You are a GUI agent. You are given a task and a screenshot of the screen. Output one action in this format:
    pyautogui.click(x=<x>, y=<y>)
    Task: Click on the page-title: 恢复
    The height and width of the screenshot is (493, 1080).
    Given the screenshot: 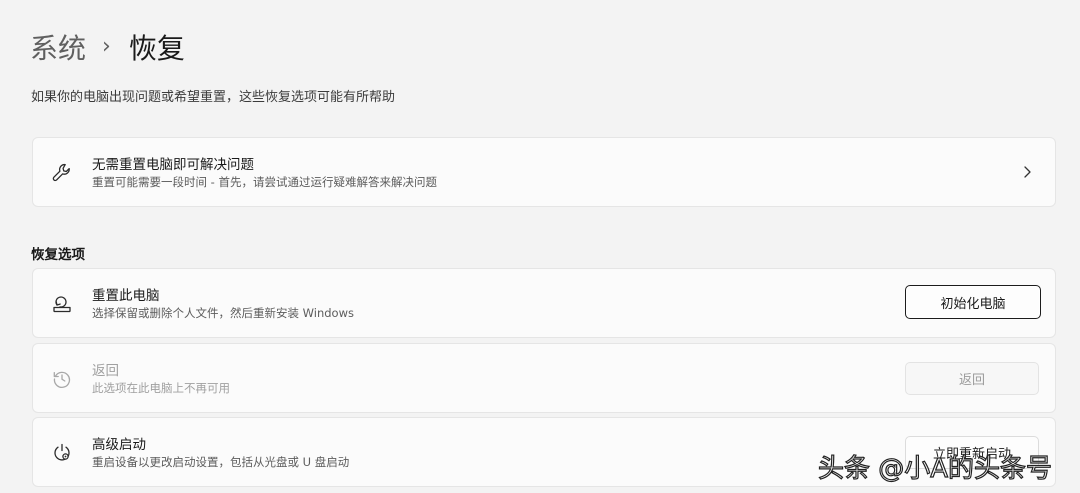 What is the action you would take?
    pyautogui.click(x=156, y=48)
    